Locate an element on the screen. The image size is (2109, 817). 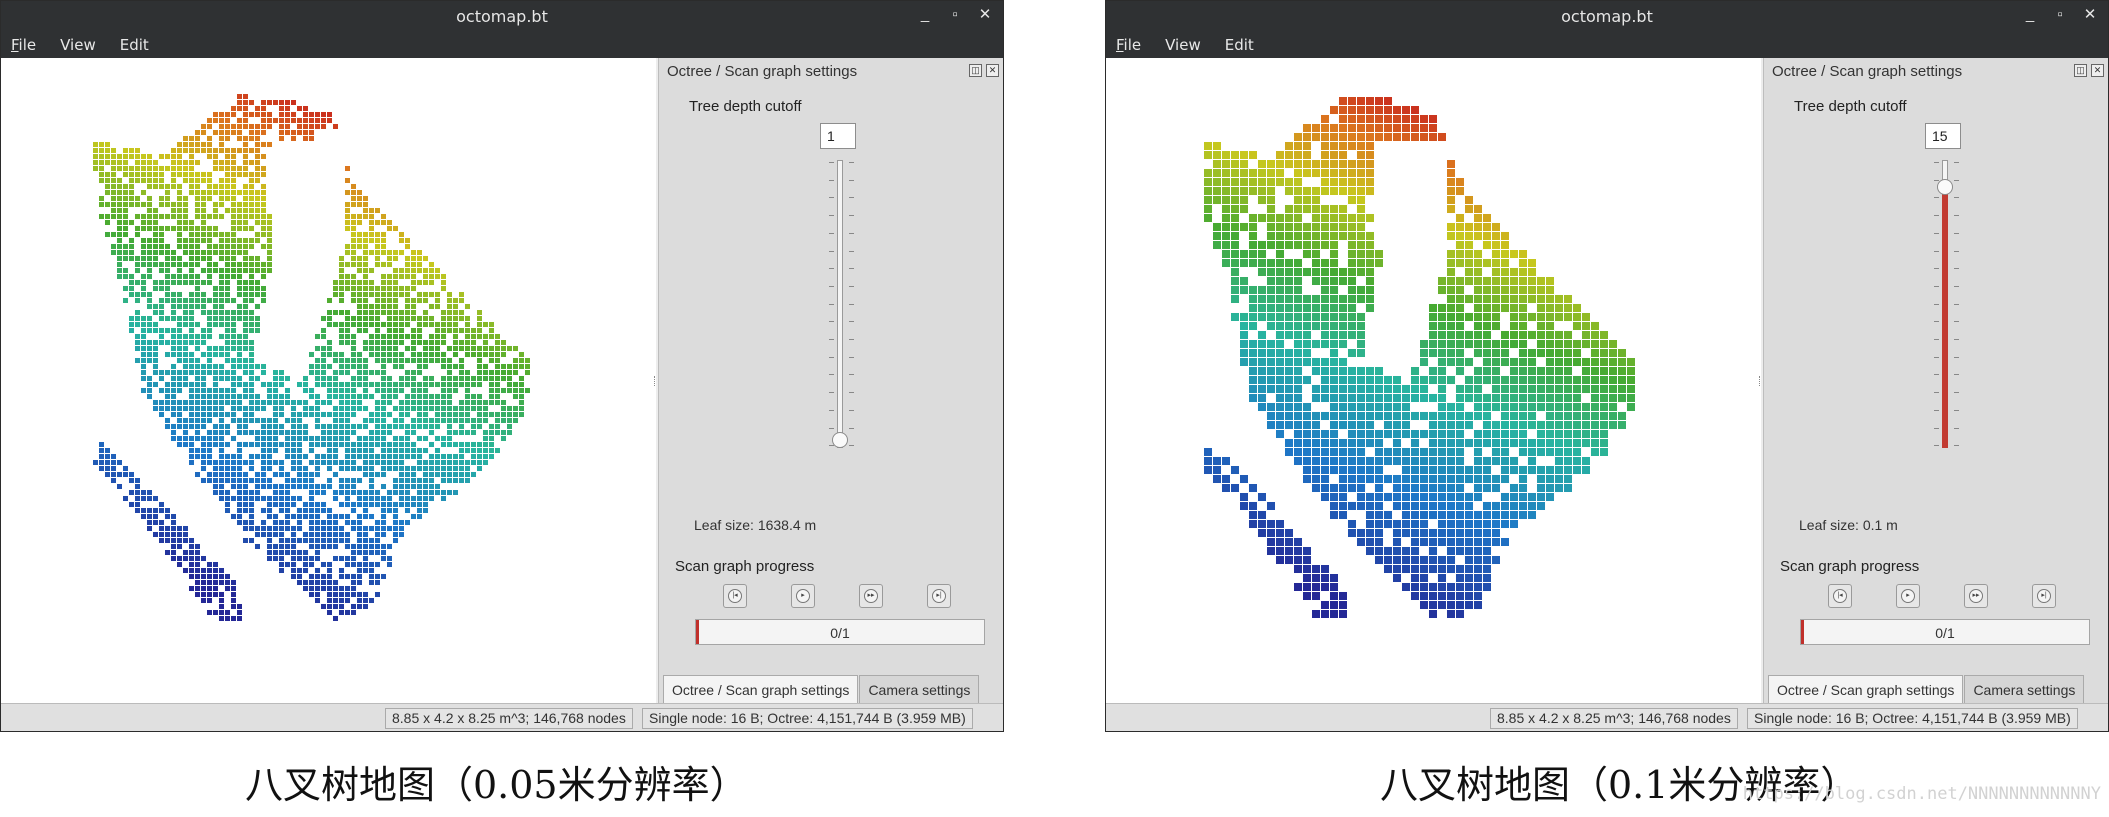
tree-depth-spinbox: 15 is located at coordinates (1943, 136).